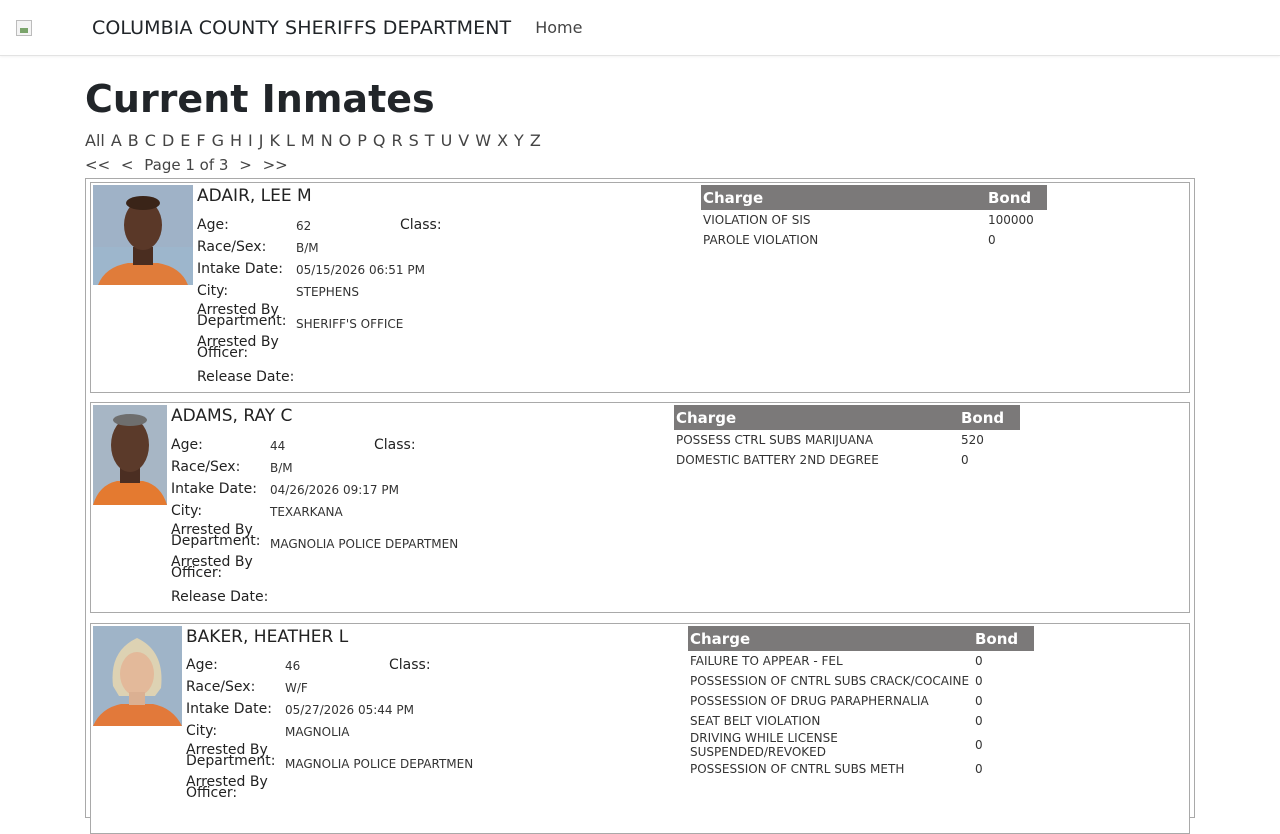 This screenshot has width=1280, height=834. Describe the element at coordinates (24, 27) in the screenshot. I see `broken-logo-image-icon` at that location.